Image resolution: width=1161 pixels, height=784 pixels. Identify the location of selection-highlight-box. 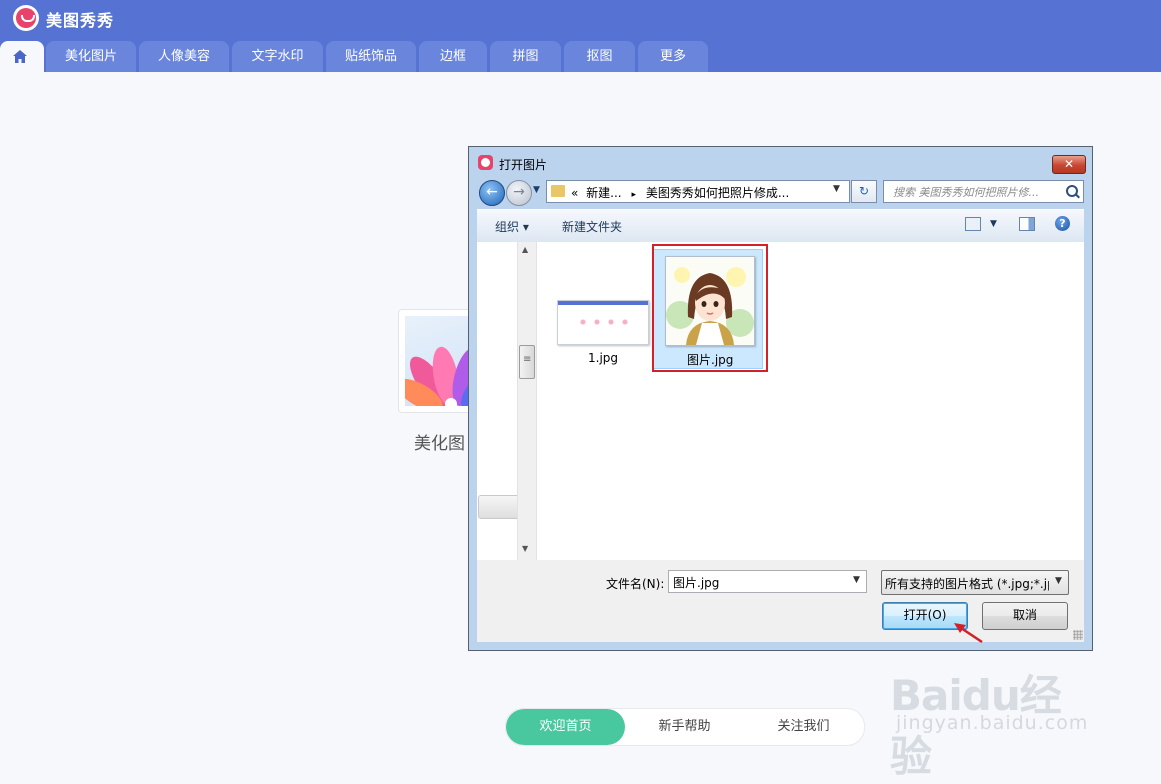
(710, 308).